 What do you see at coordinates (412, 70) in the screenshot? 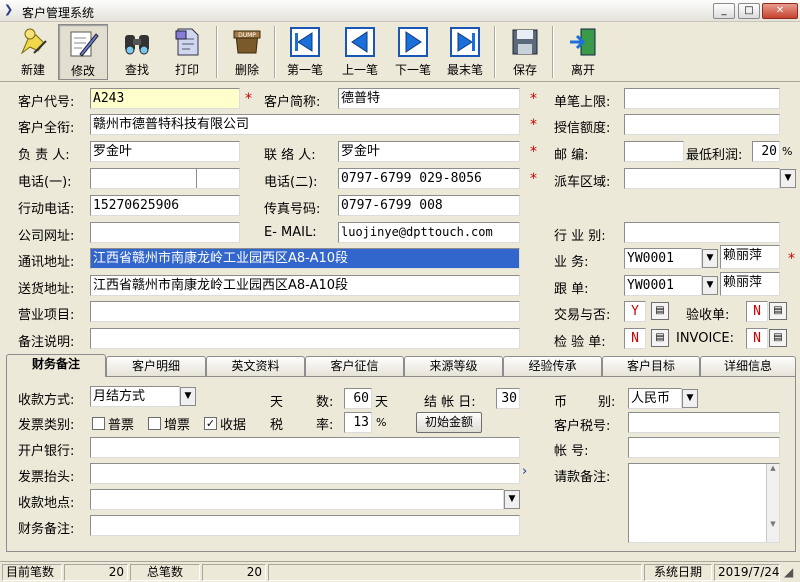
I see `next-record-label: 下一笔` at bounding box center [412, 70].